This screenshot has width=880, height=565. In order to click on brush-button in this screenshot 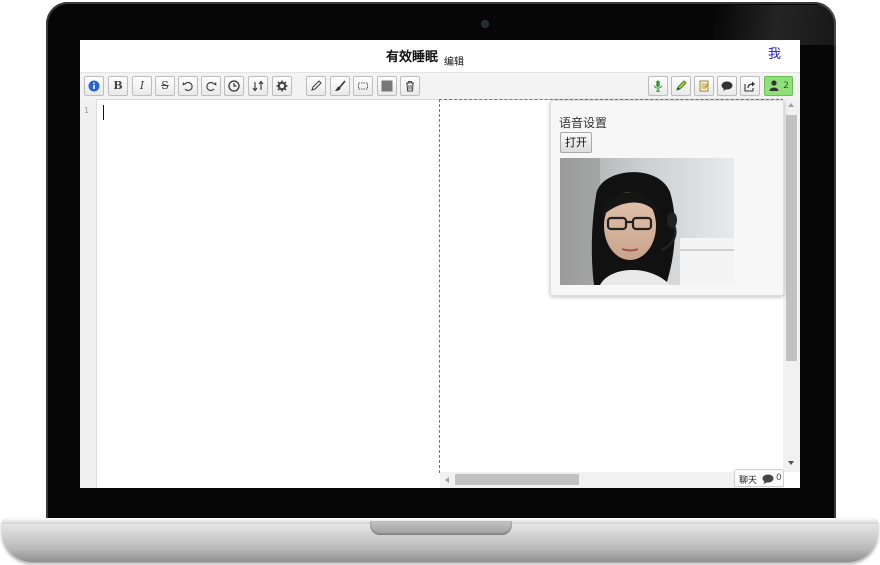, I will do `click(340, 86)`.